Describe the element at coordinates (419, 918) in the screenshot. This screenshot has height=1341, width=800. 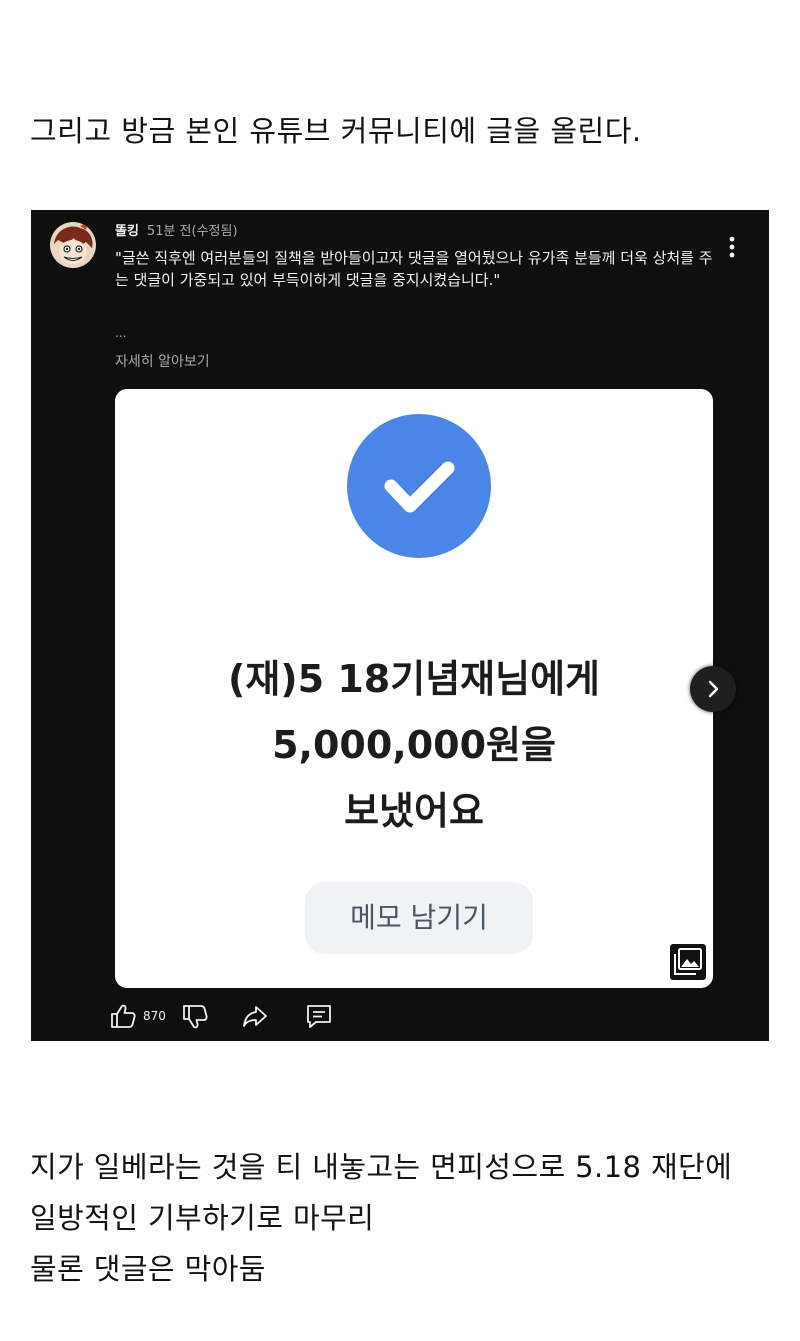
I see `leave-memo-button: 메모 남기기` at that location.